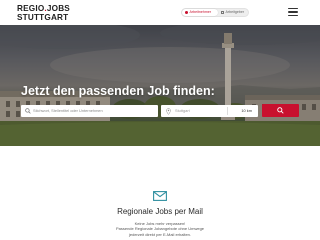 This screenshot has width=320, height=240. I want to click on arbeitgeber-toggle: Arbeitgeber, so click(233, 12).